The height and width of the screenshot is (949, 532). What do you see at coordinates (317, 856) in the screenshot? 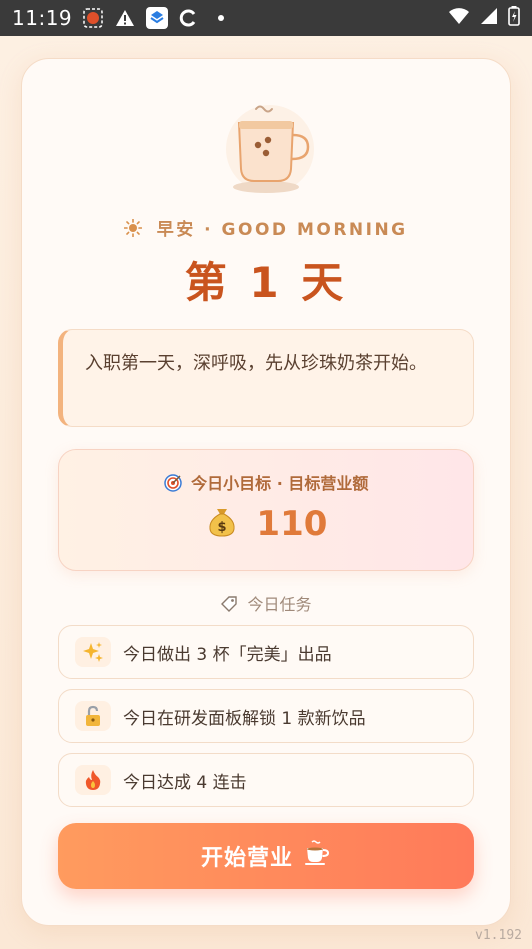
I see `coffee-cup-icon` at bounding box center [317, 856].